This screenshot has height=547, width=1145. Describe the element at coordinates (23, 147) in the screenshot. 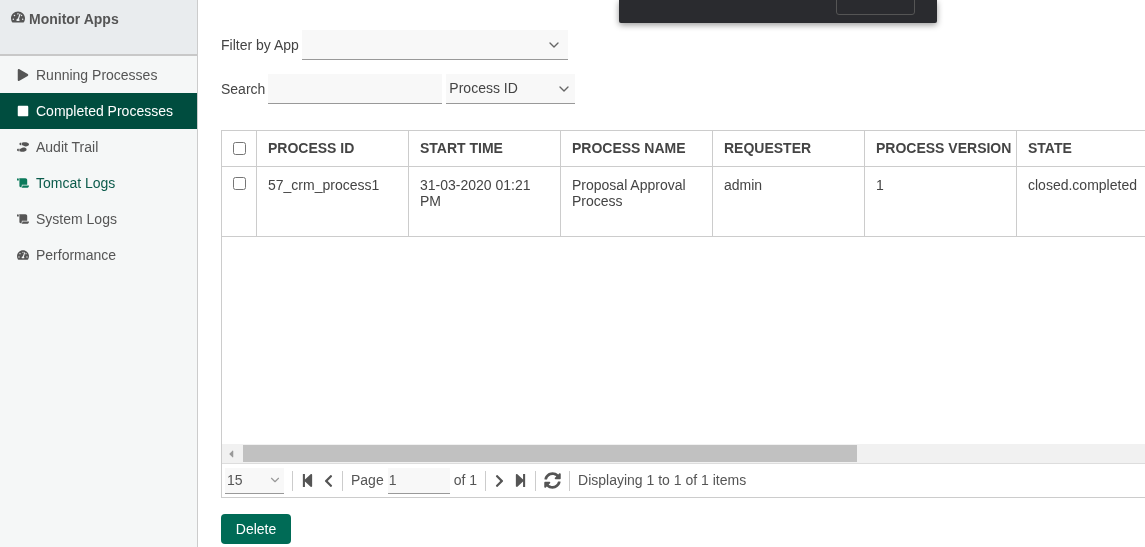

I see `footprints-icon` at that location.